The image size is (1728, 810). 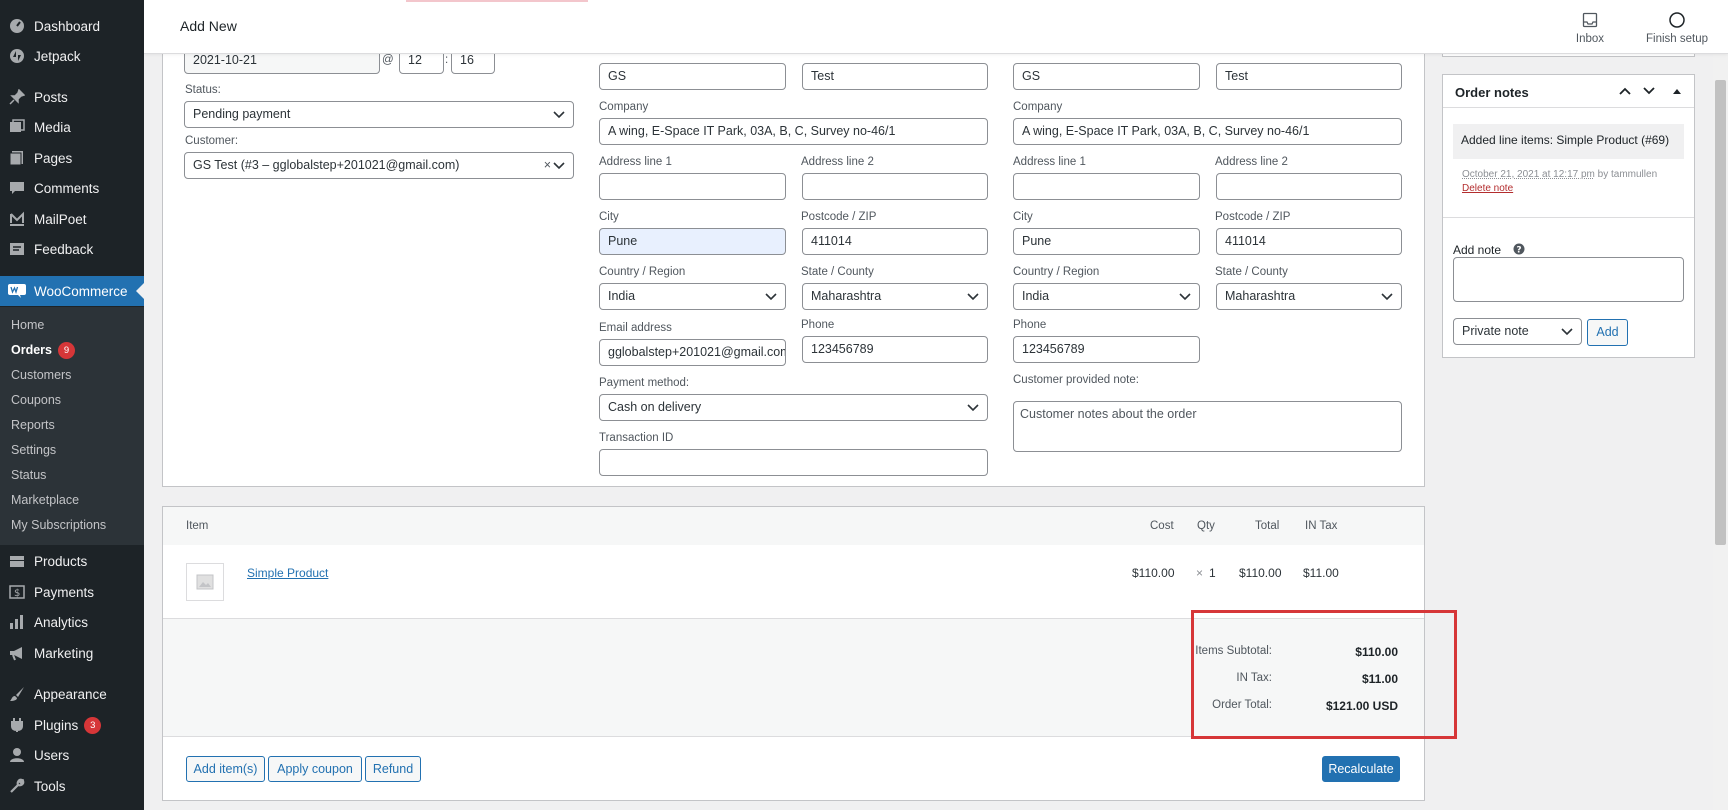 What do you see at coordinates (72, 755) in the screenshot?
I see `sidebar-item-users: Users` at bounding box center [72, 755].